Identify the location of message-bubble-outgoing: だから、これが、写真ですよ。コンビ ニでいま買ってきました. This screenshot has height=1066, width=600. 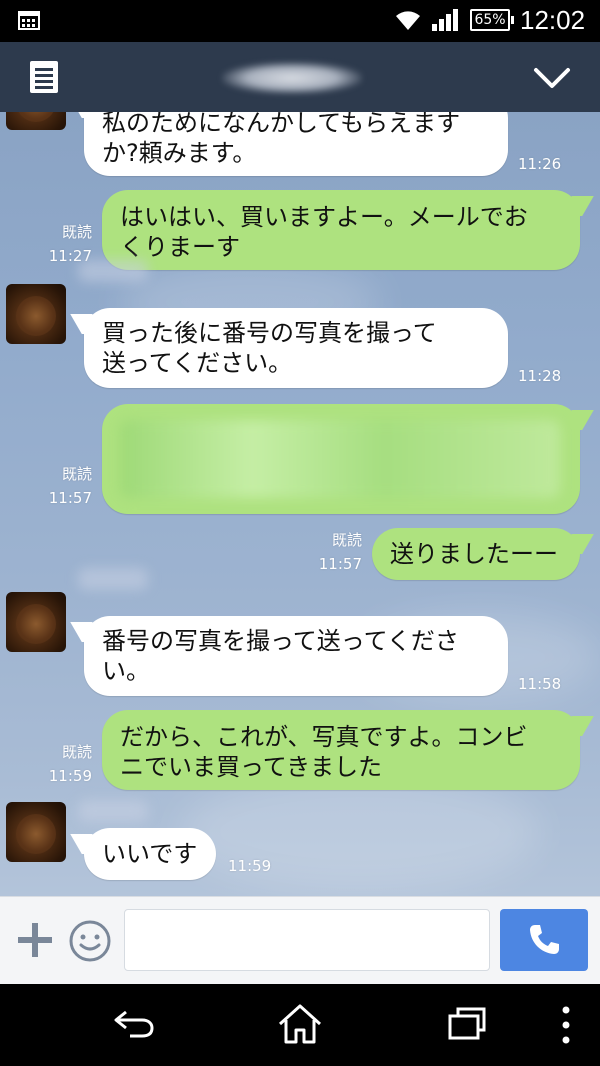
(341, 750).